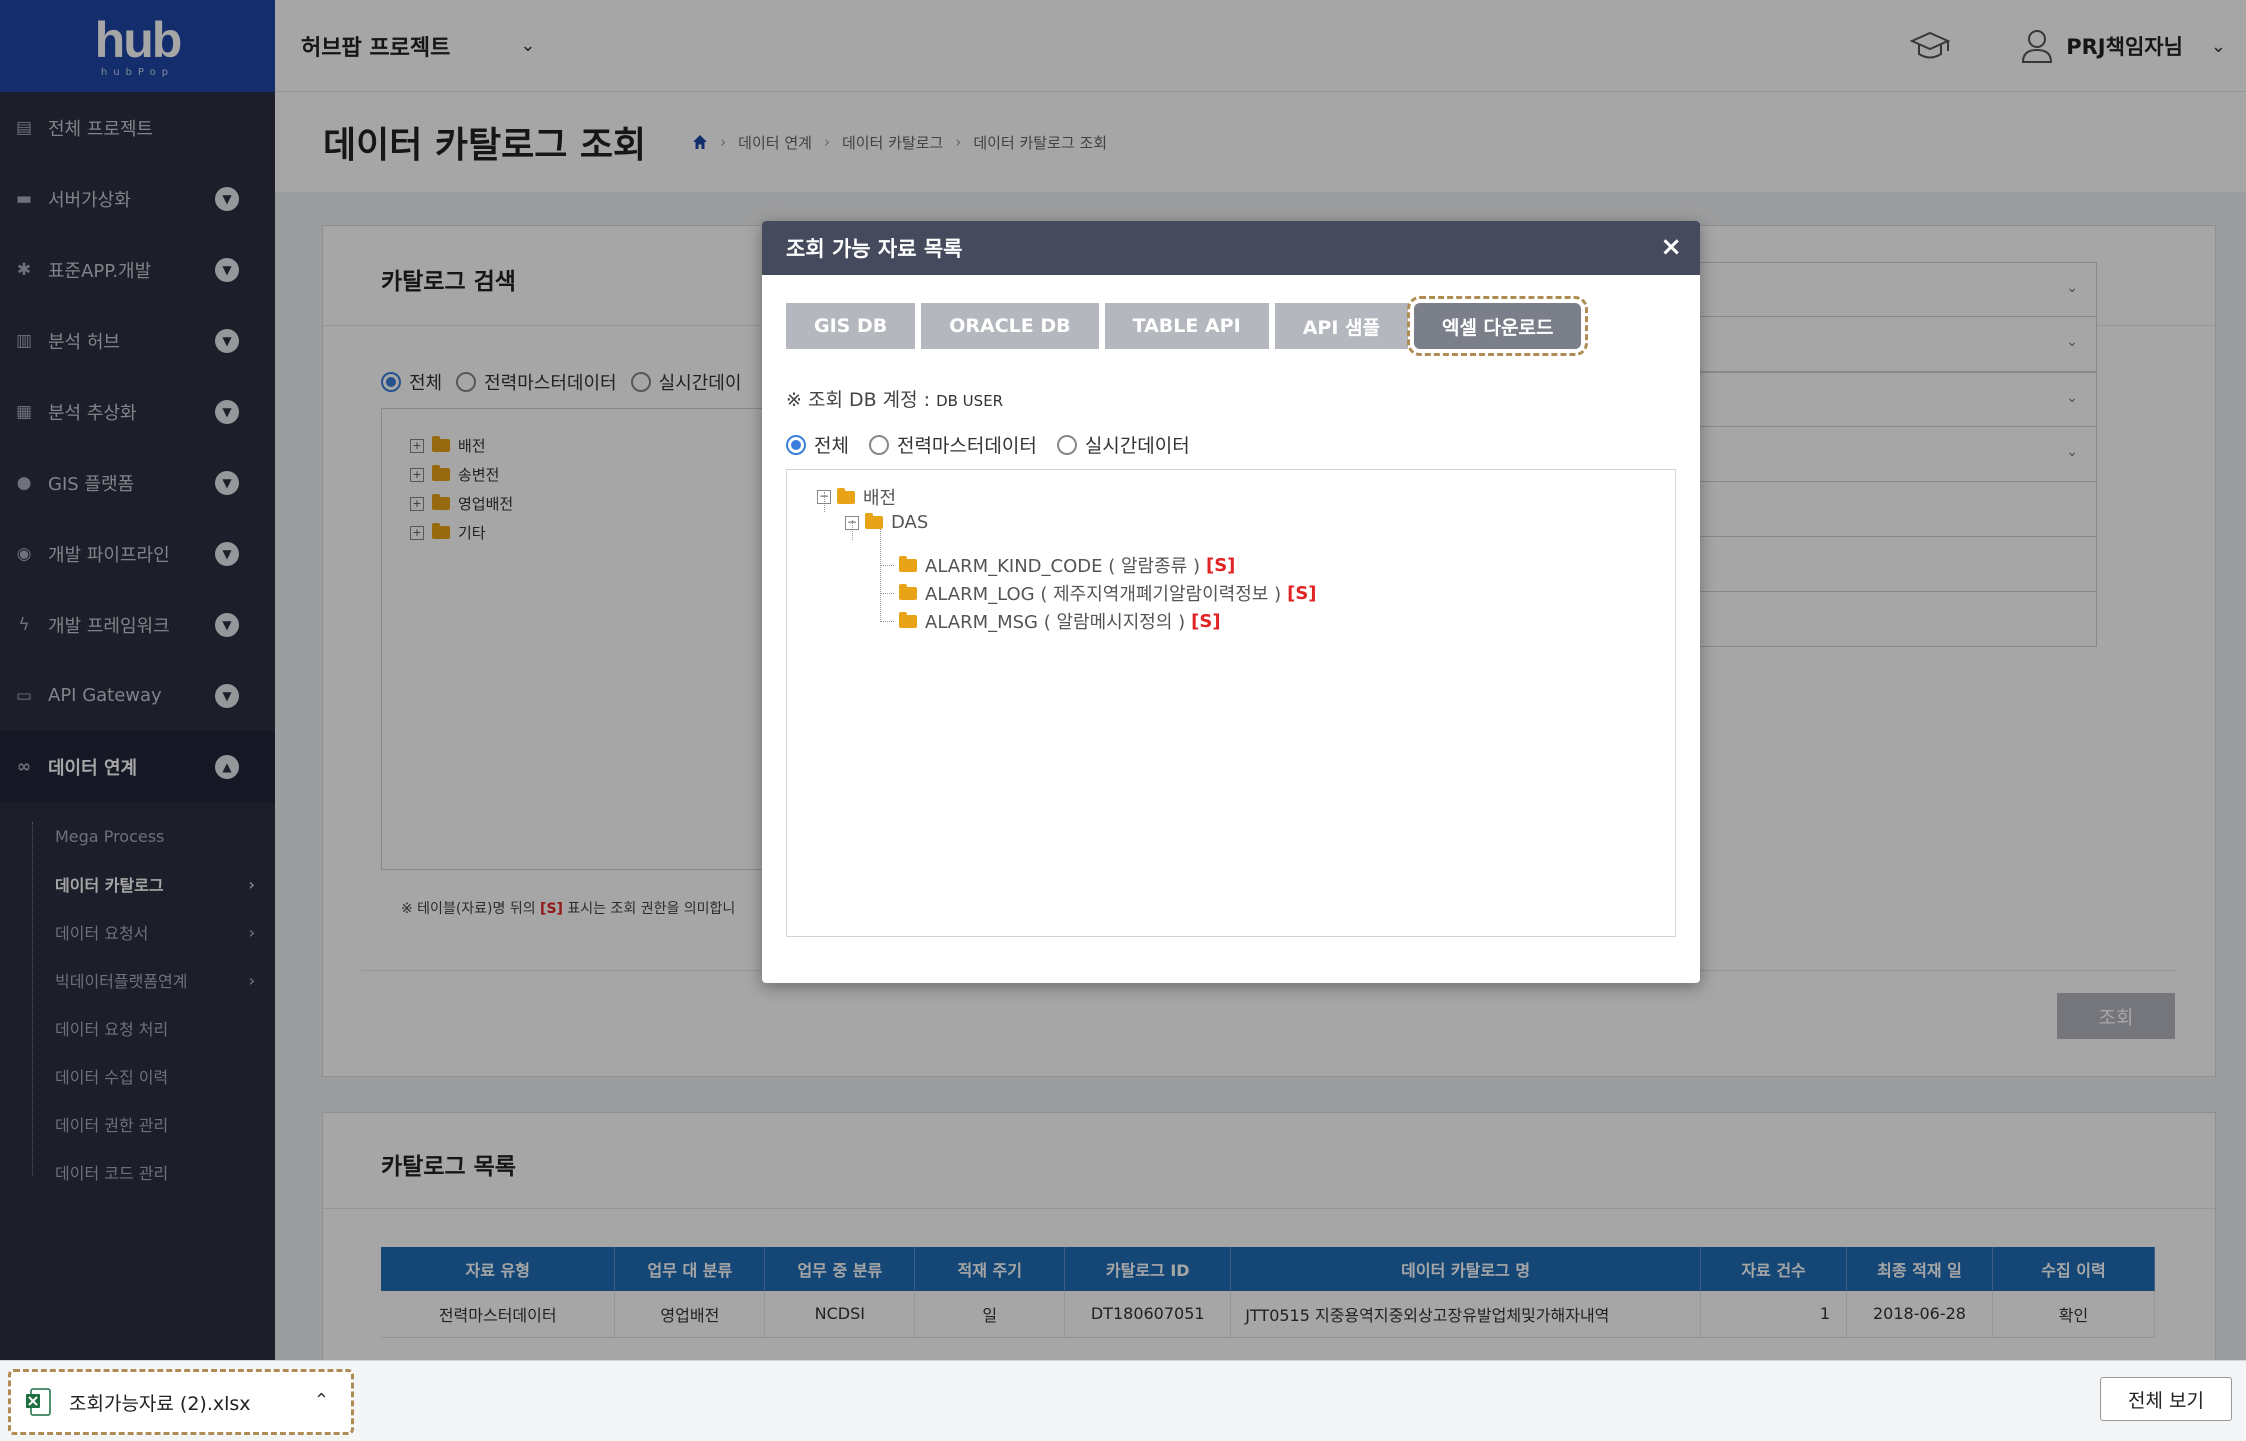  What do you see at coordinates (886, 522) in the screenshot?
I see `tree-node-child: − DAS` at bounding box center [886, 522].